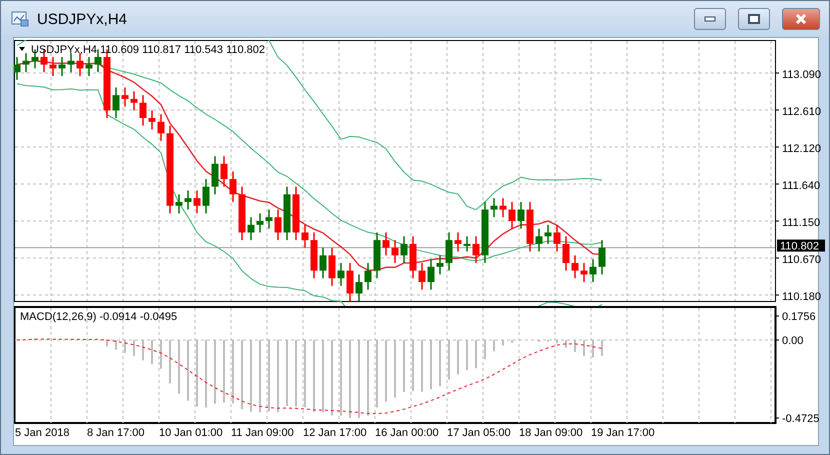 This screenshot has width=830, height=455. What do you see at coordinates (99, 317) in the screenshot?
I see `macd-legend: MACD(12,26,9) -0.0914 -0.0495` at bounding box center [99, 317].